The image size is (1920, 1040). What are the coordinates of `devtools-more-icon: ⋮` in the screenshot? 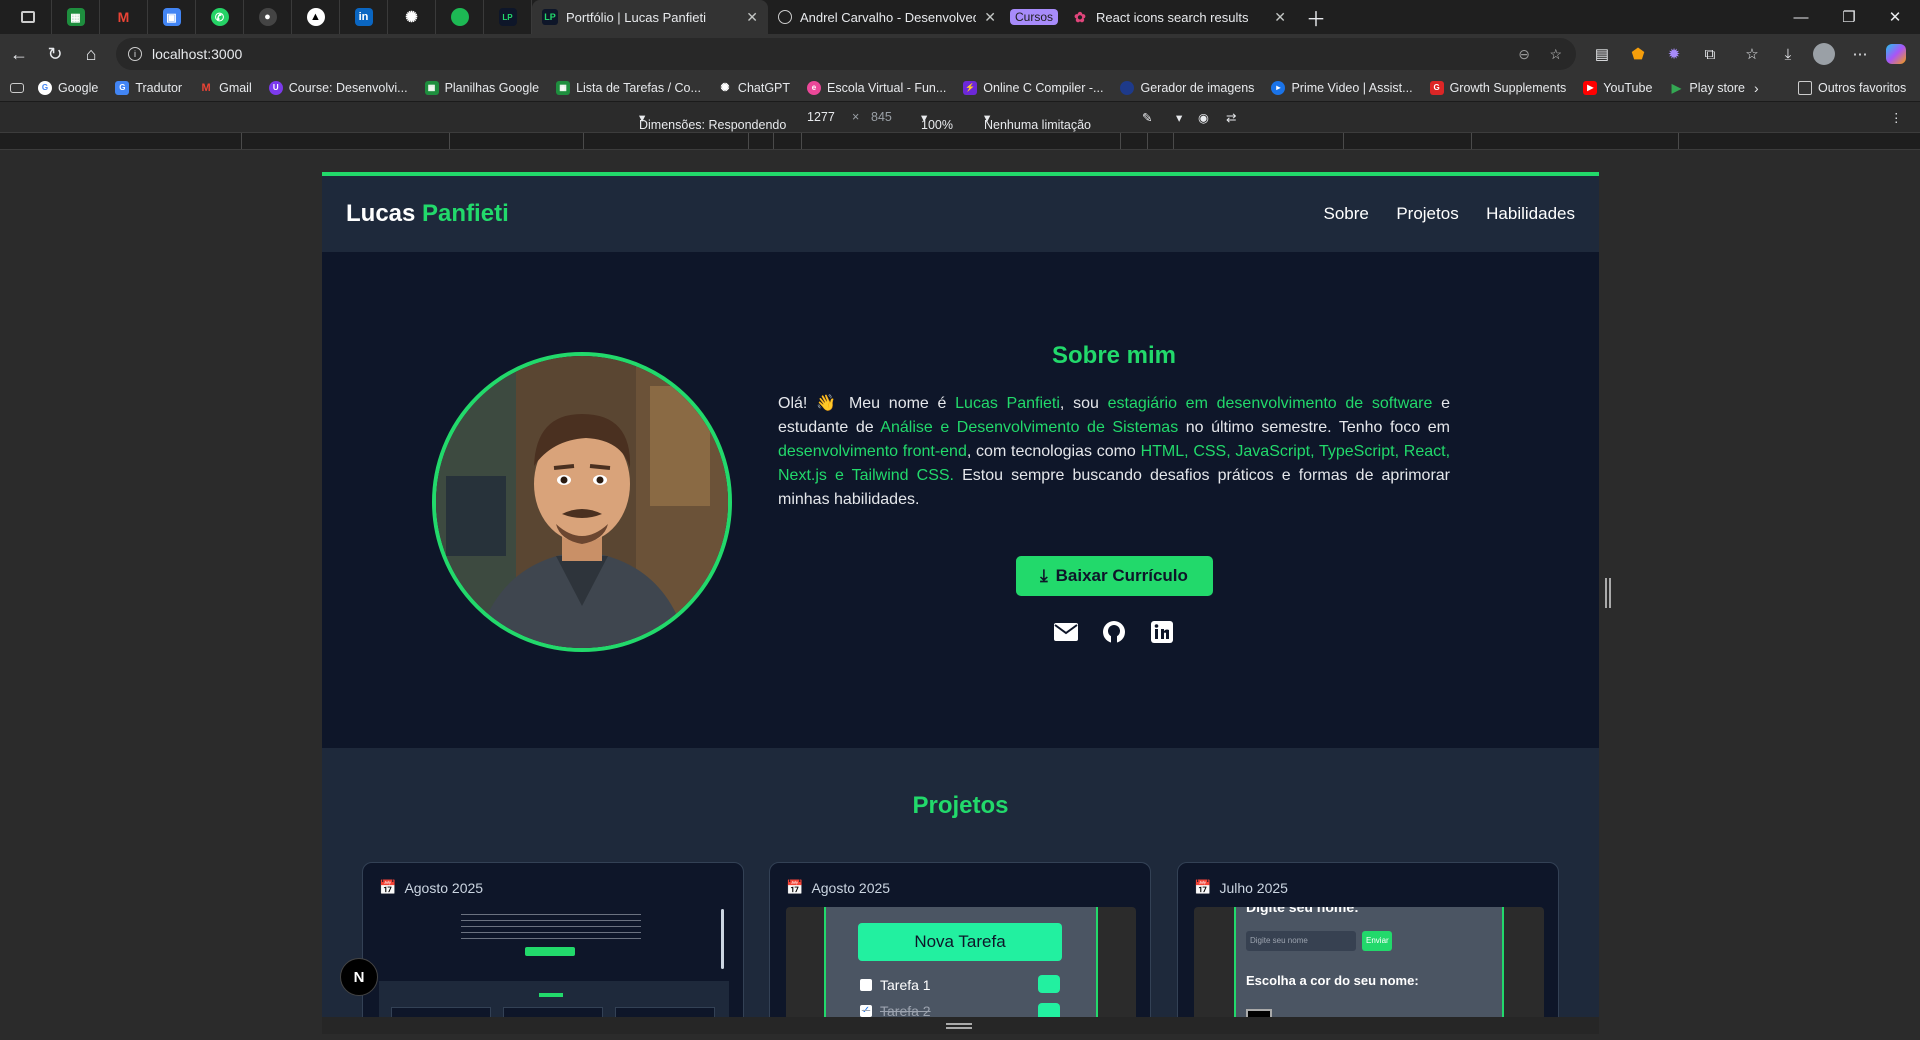 It's located at (1896, 117).